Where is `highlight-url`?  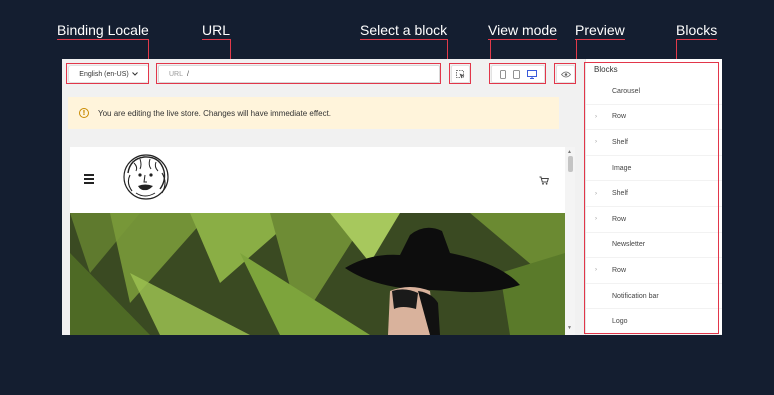
highlight-url is located at coordinates (298, 73).